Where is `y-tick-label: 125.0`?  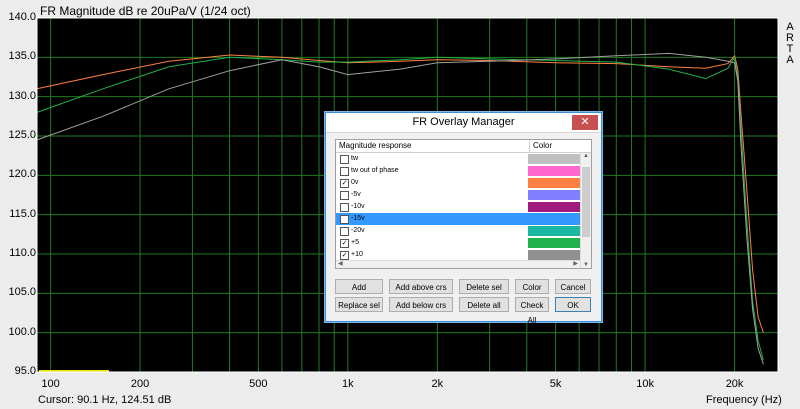
y-tick-label: 125.0 is located at coordinates (22, 135).